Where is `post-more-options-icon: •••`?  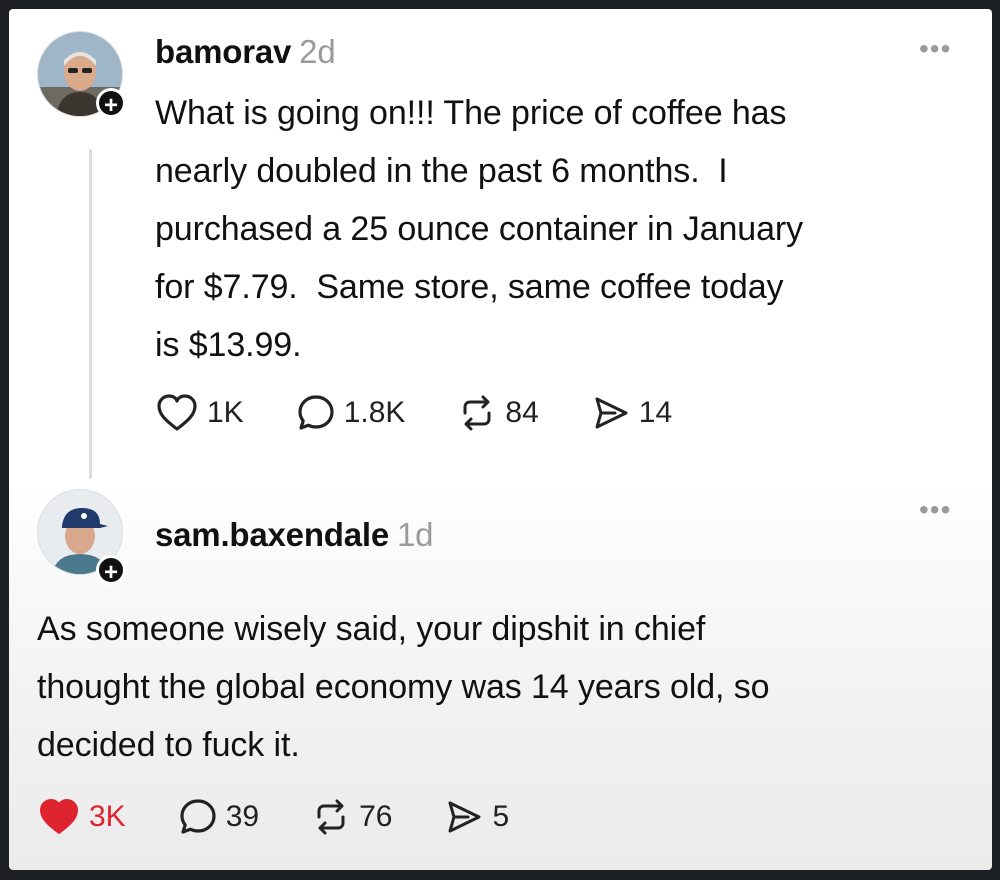 post-more-options-icon: ••• is located at coordinates (935, 49).